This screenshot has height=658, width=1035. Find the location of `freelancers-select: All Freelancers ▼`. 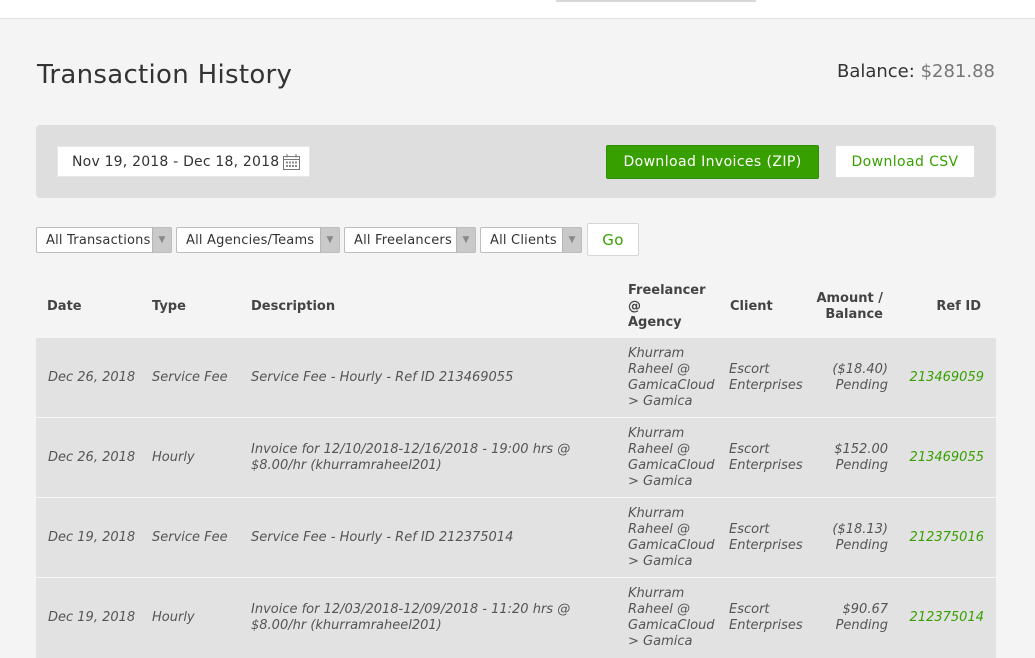

freelancers-select: All Freelancers ▼ is located at coordinates (410, 240).